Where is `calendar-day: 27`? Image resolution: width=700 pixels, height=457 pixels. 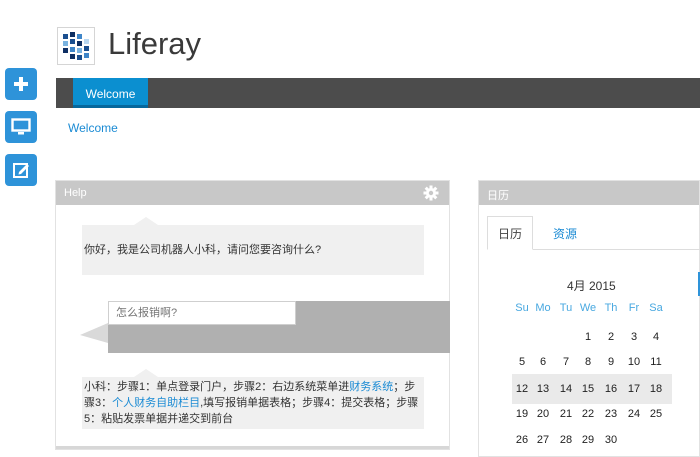 calendar-day: 27 is located at coordinates (543, 440).